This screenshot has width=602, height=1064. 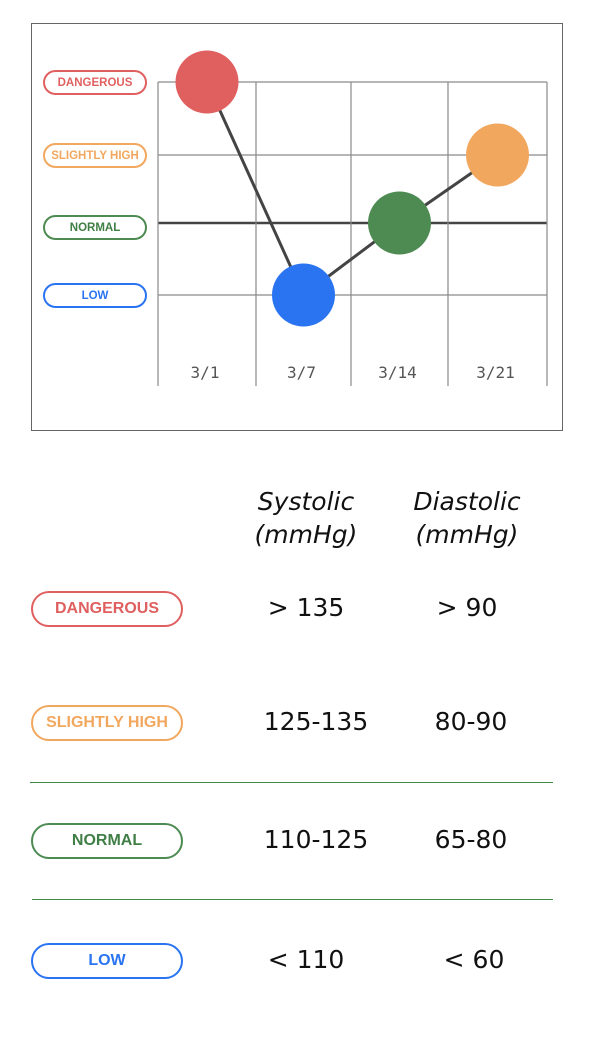 I want to click on systolic-value-slightly-high: 125-135, so click(x=316, y=721).